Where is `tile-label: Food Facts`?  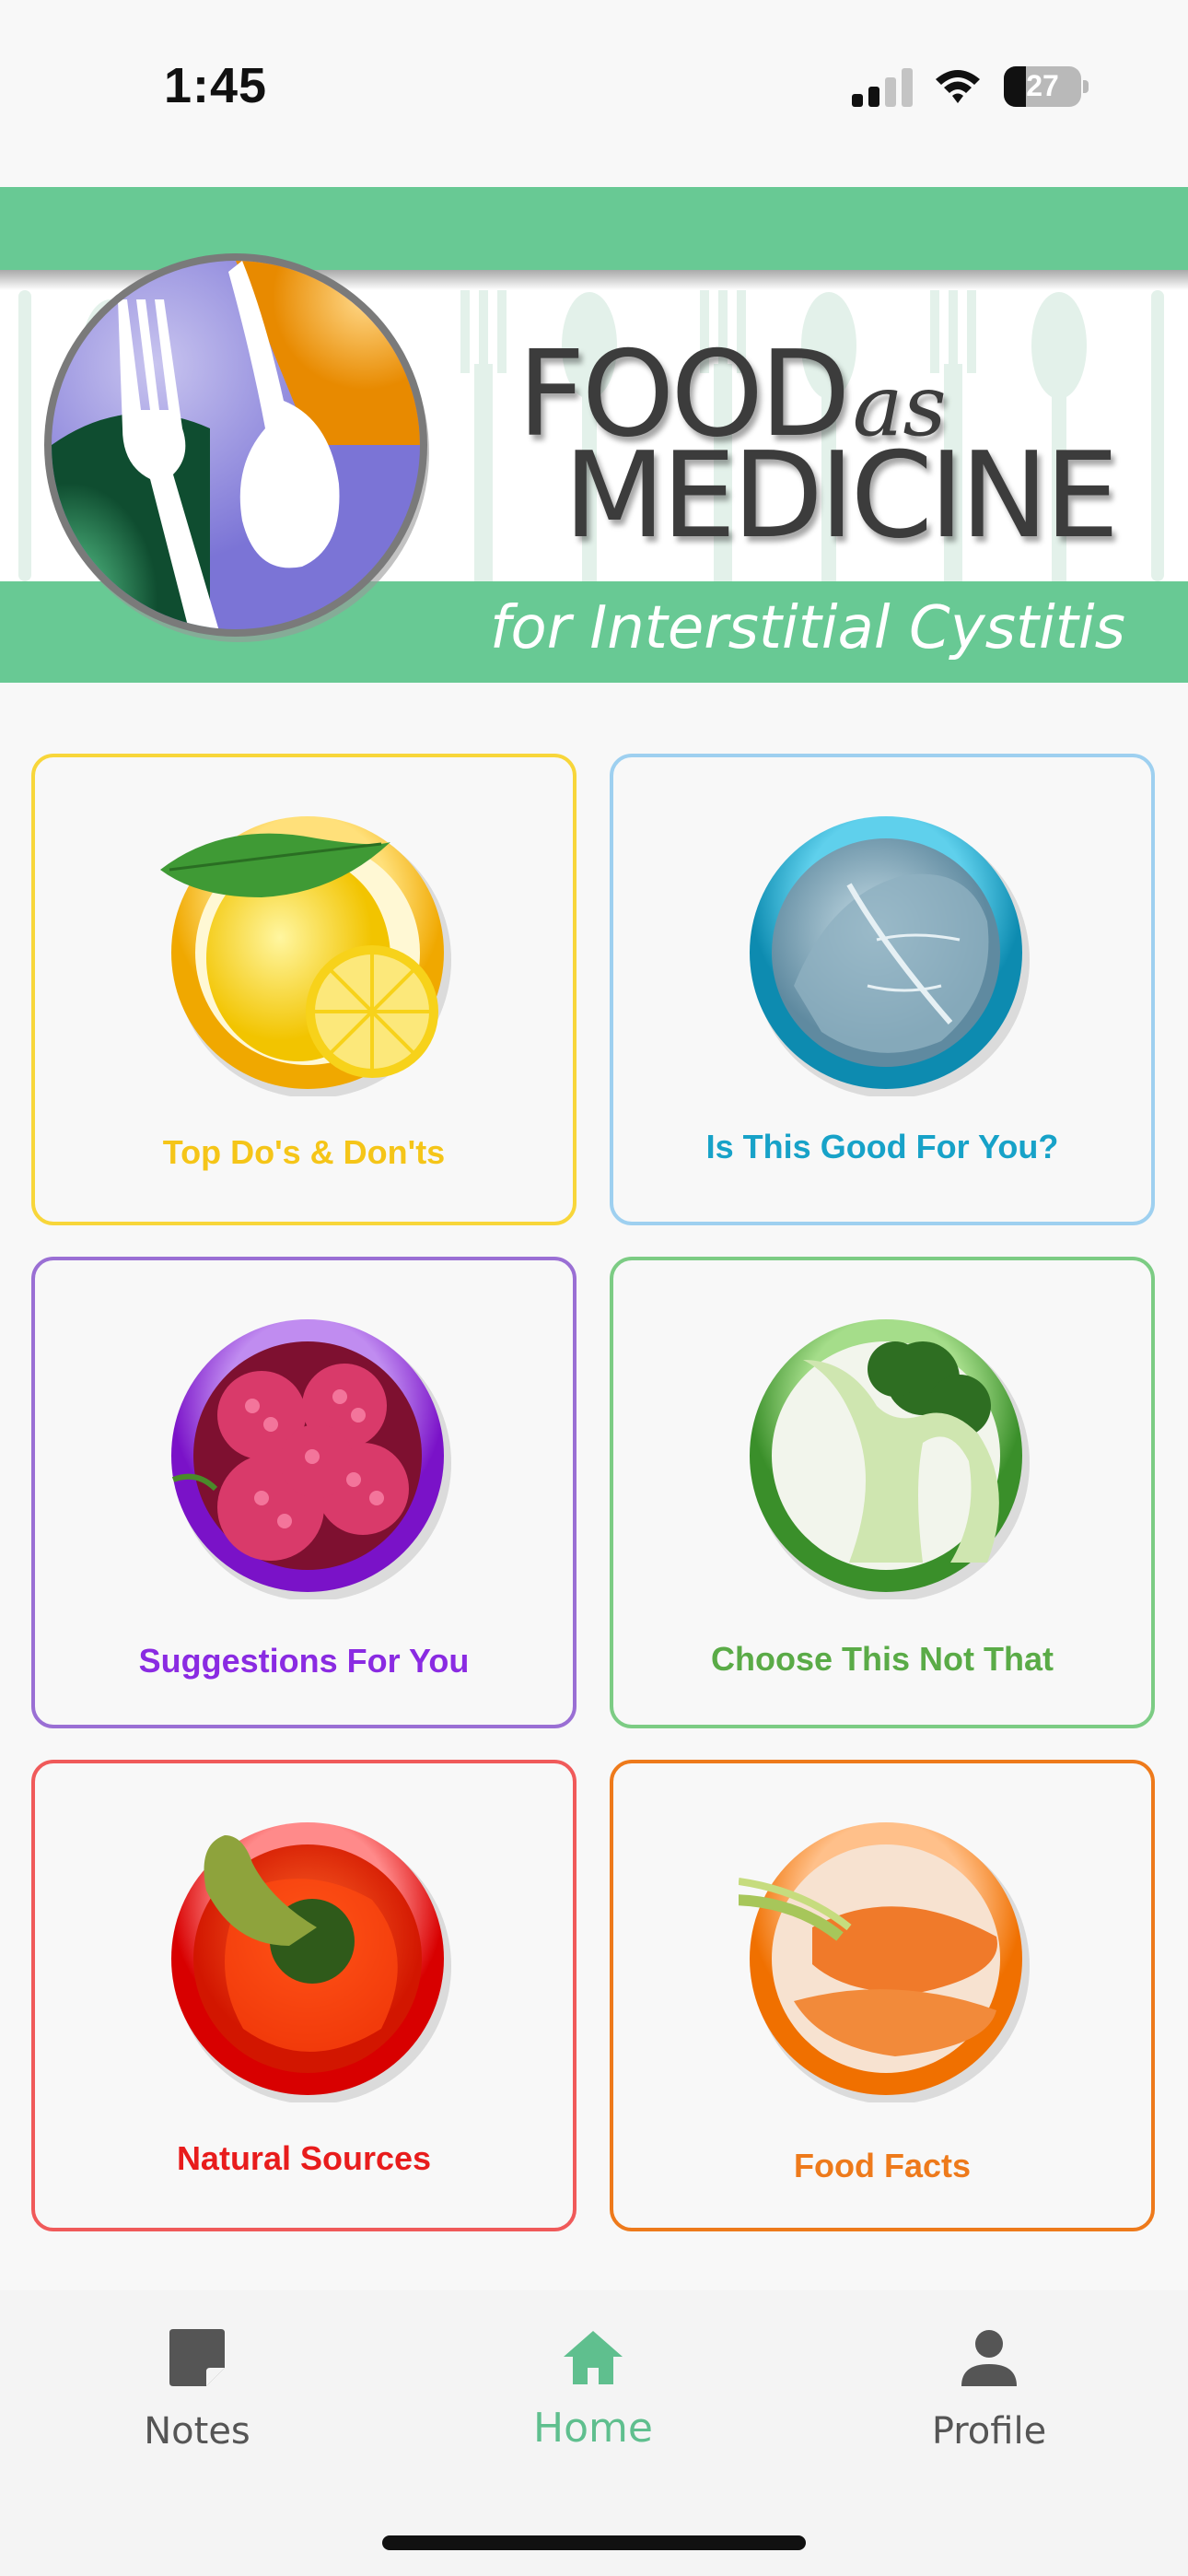
tile-label: Food Facts is located at coordinates (882, 2165).